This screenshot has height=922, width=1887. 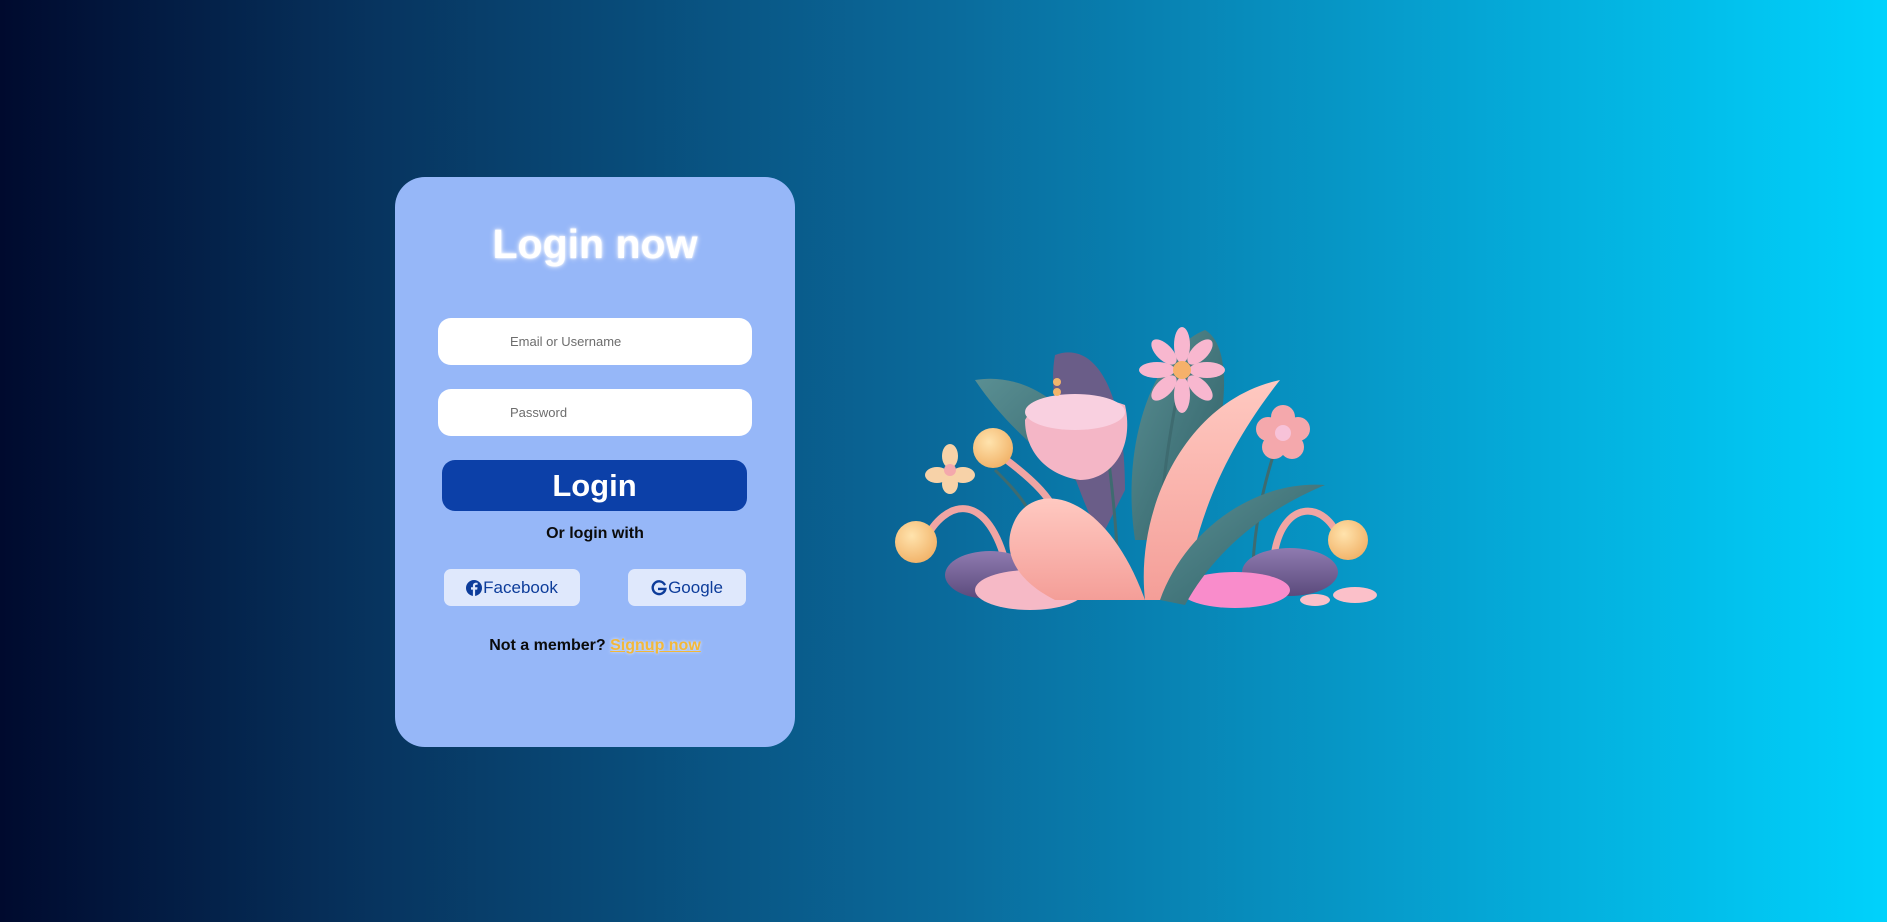 I want to click on google-label: Google, so click(x=695, y=587).